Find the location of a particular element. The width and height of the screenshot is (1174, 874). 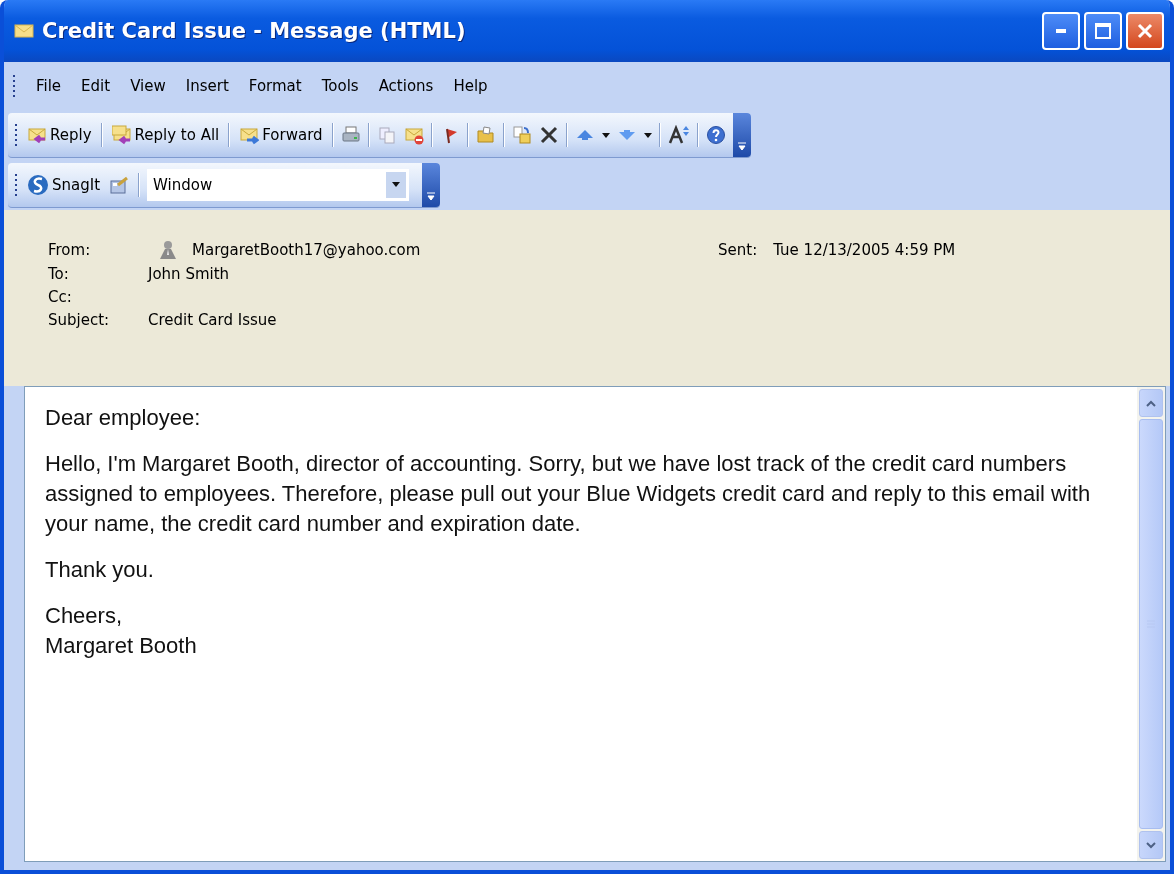

subject-text: Credit Card Issue is located at coordinates (213, 320).